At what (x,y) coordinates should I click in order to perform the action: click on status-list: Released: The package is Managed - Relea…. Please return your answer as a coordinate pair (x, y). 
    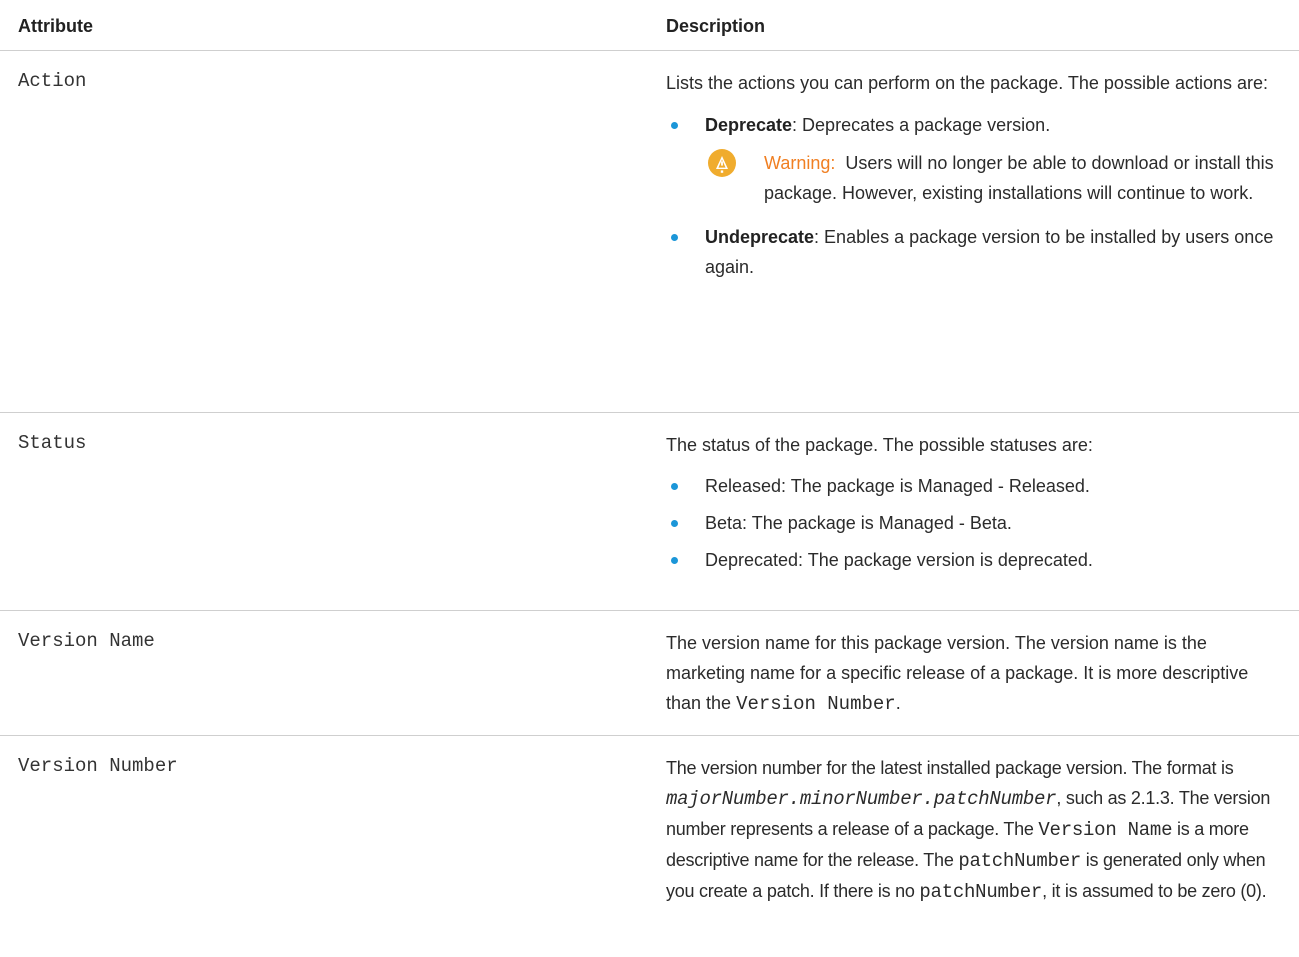
    Looking at the image, I should click on (975, 523).